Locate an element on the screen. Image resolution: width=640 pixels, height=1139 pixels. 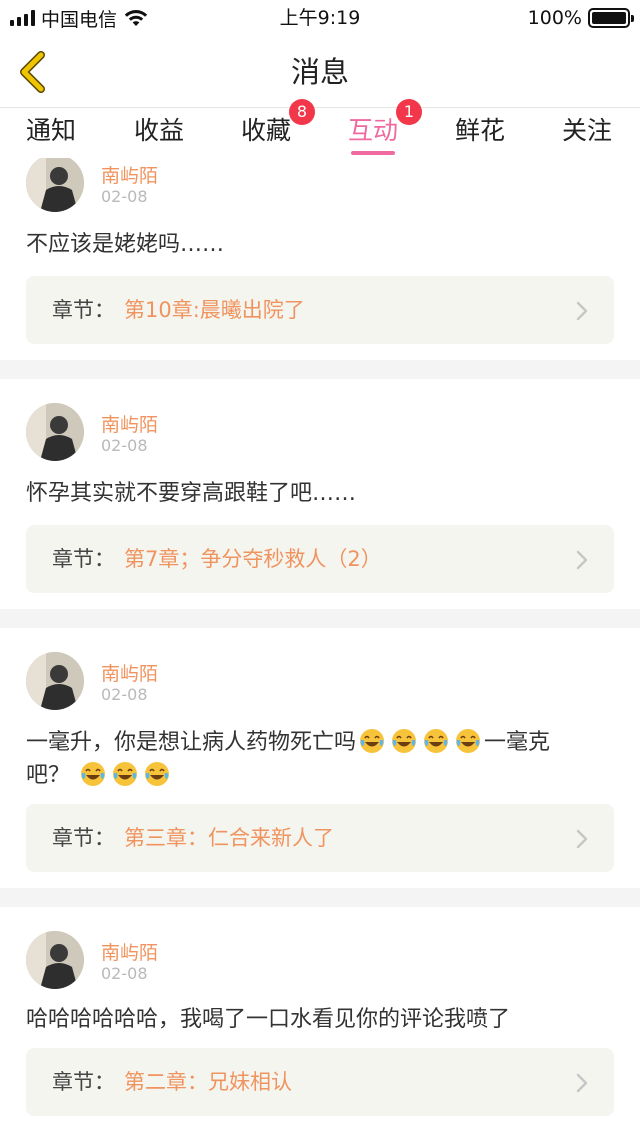
tab-notifications: 通知 is located at coordinates (51, 133).